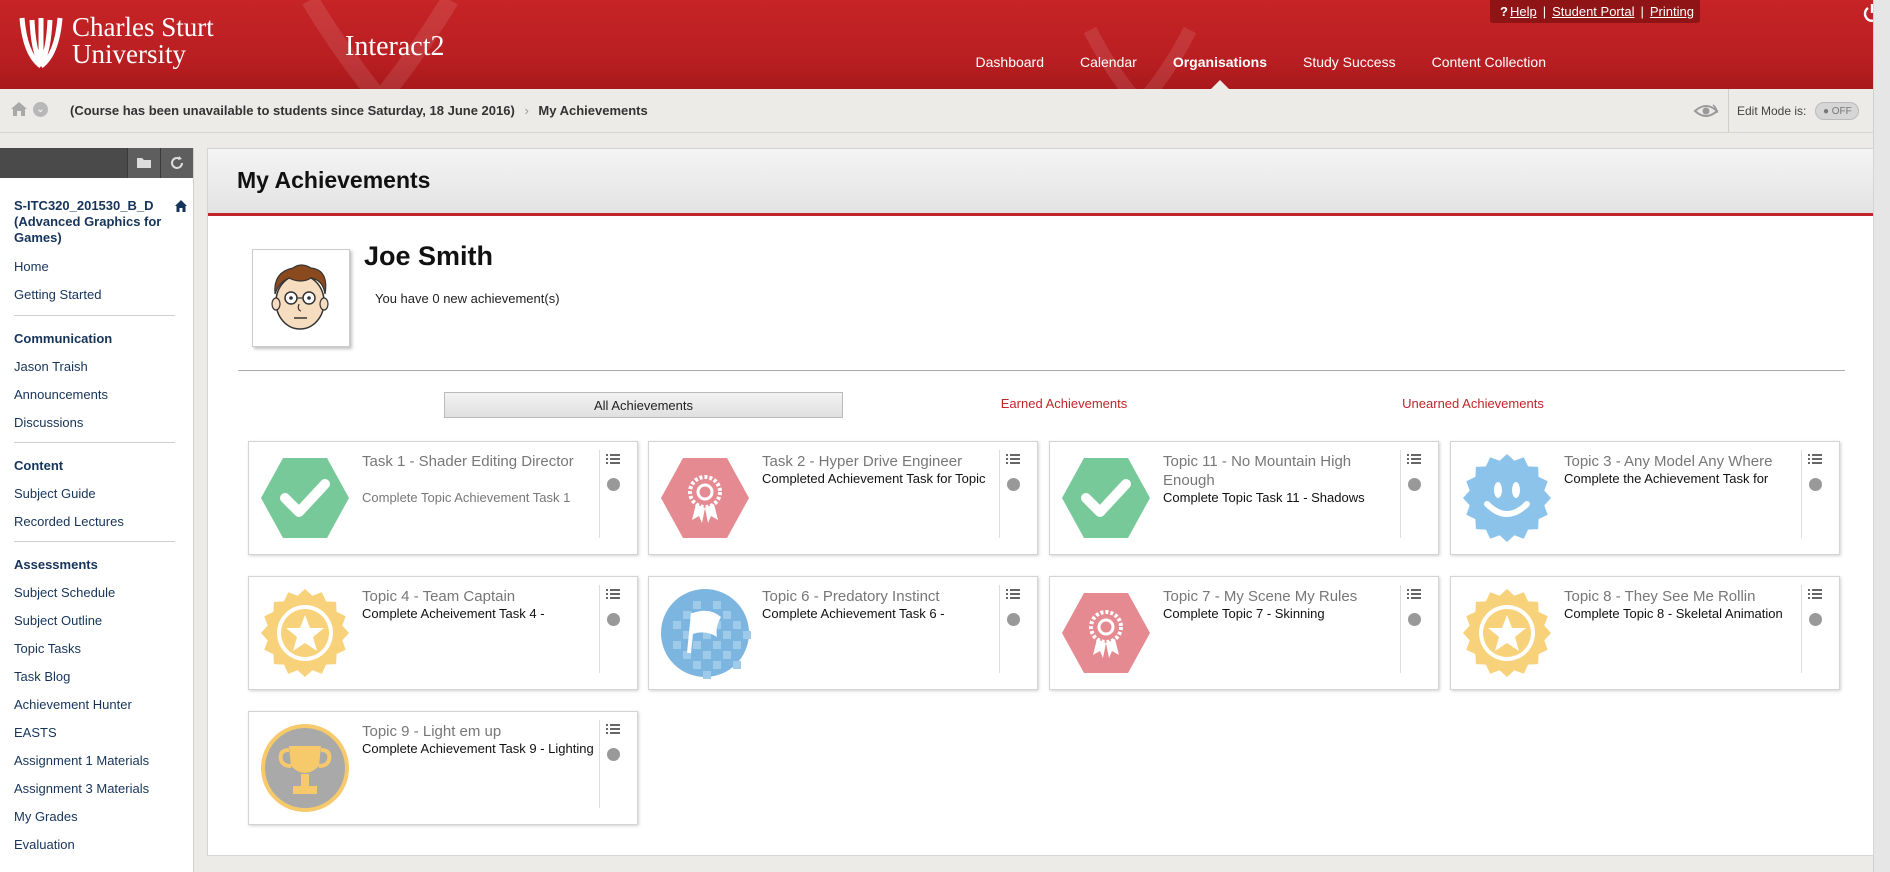 The height and width of the screenshot is (872, 1890). Describe the element at coordinates (1507, 498) in the screenshot. I see `blue-smiley-seal-badge-icon` at that location.